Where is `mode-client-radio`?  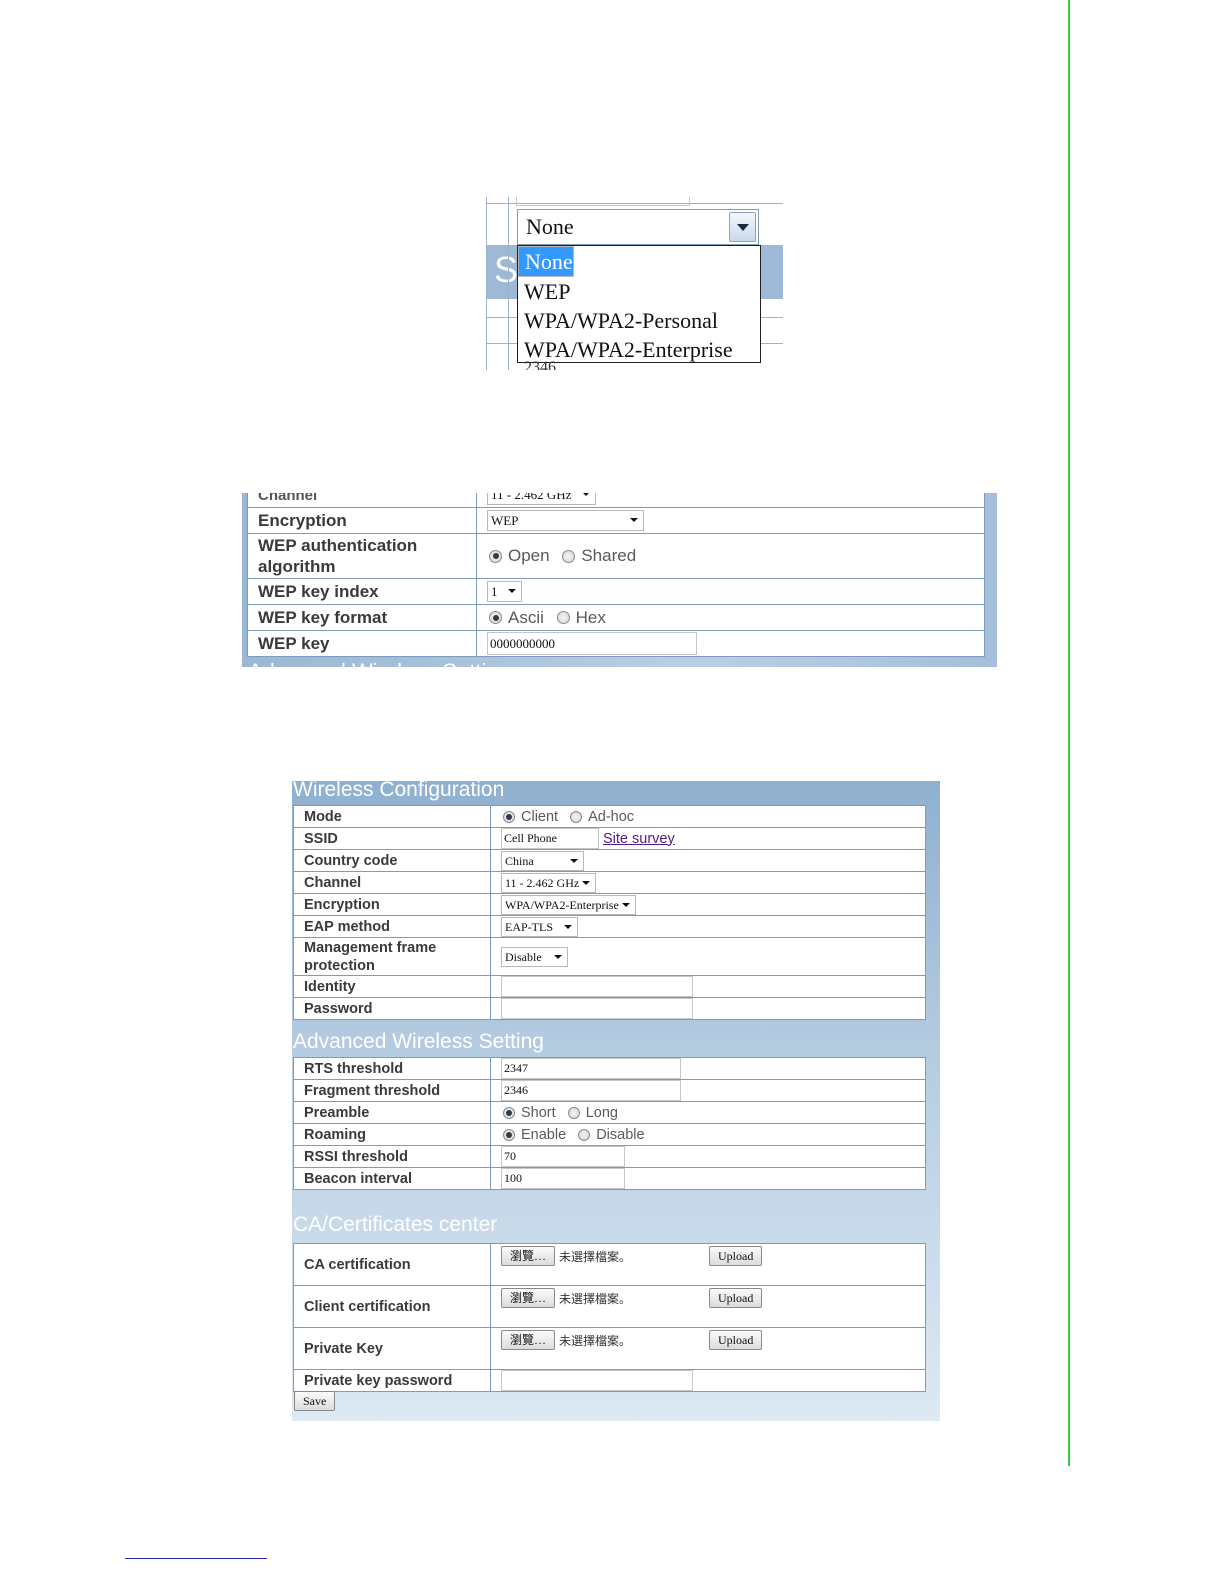 mode-client-radio is located at coordinates (509, 816).